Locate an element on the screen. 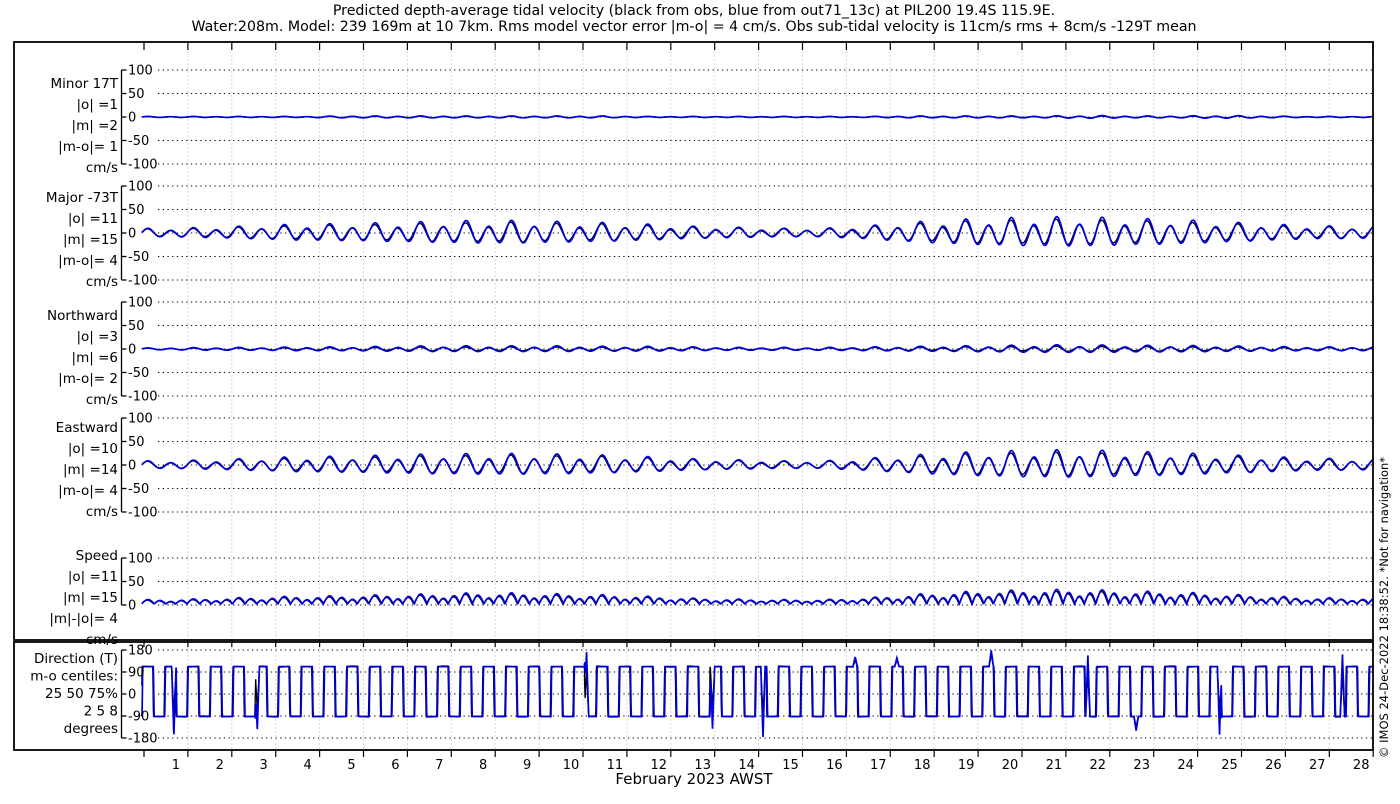 The image size is (1400, 804). panel-label-minor: |m| =2 is located at coordinates (95, 126).